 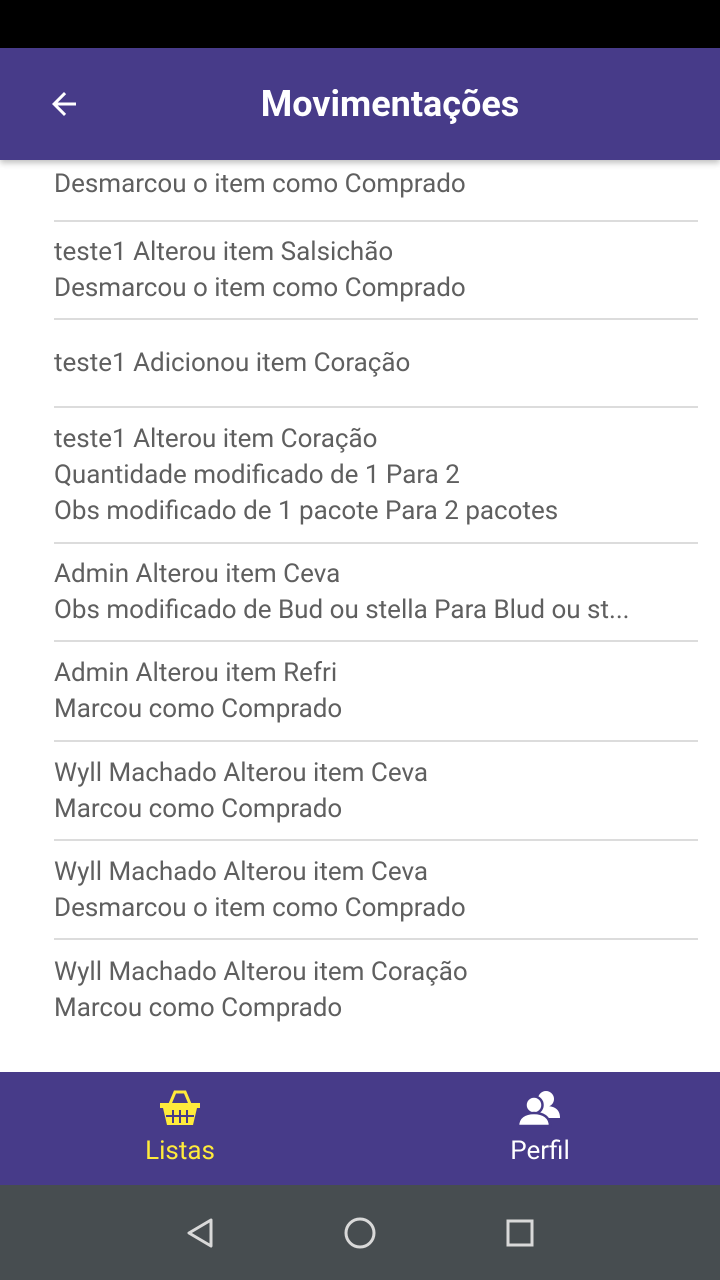 I want to click on system-back-button, so click(x=200, y=1233).